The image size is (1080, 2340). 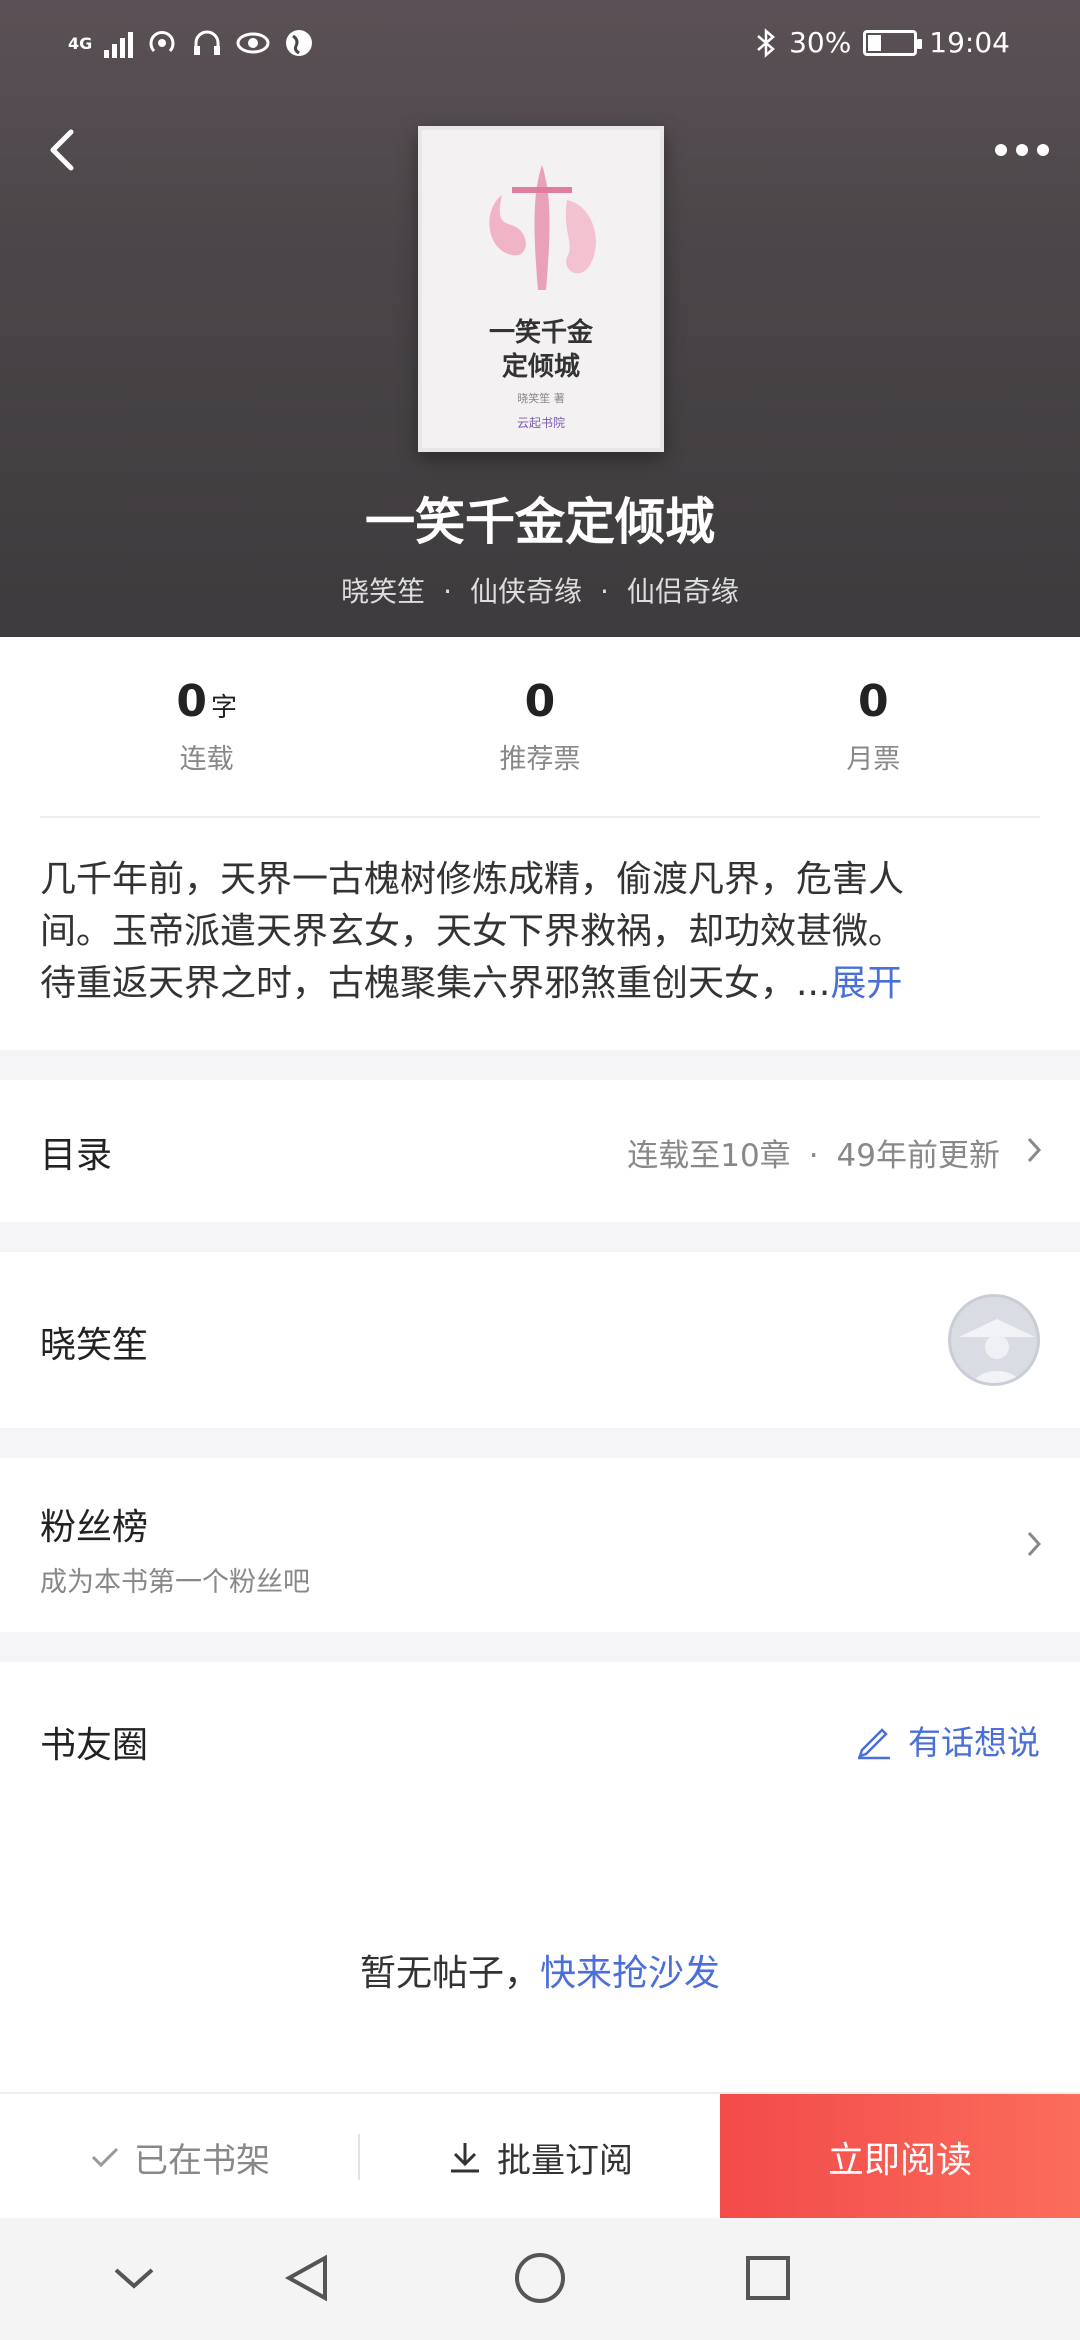 What do you see at coordinates (947, 1740) in the screenshot?
I see `post-button: 有话想说` at bounding box center [947, 1740].